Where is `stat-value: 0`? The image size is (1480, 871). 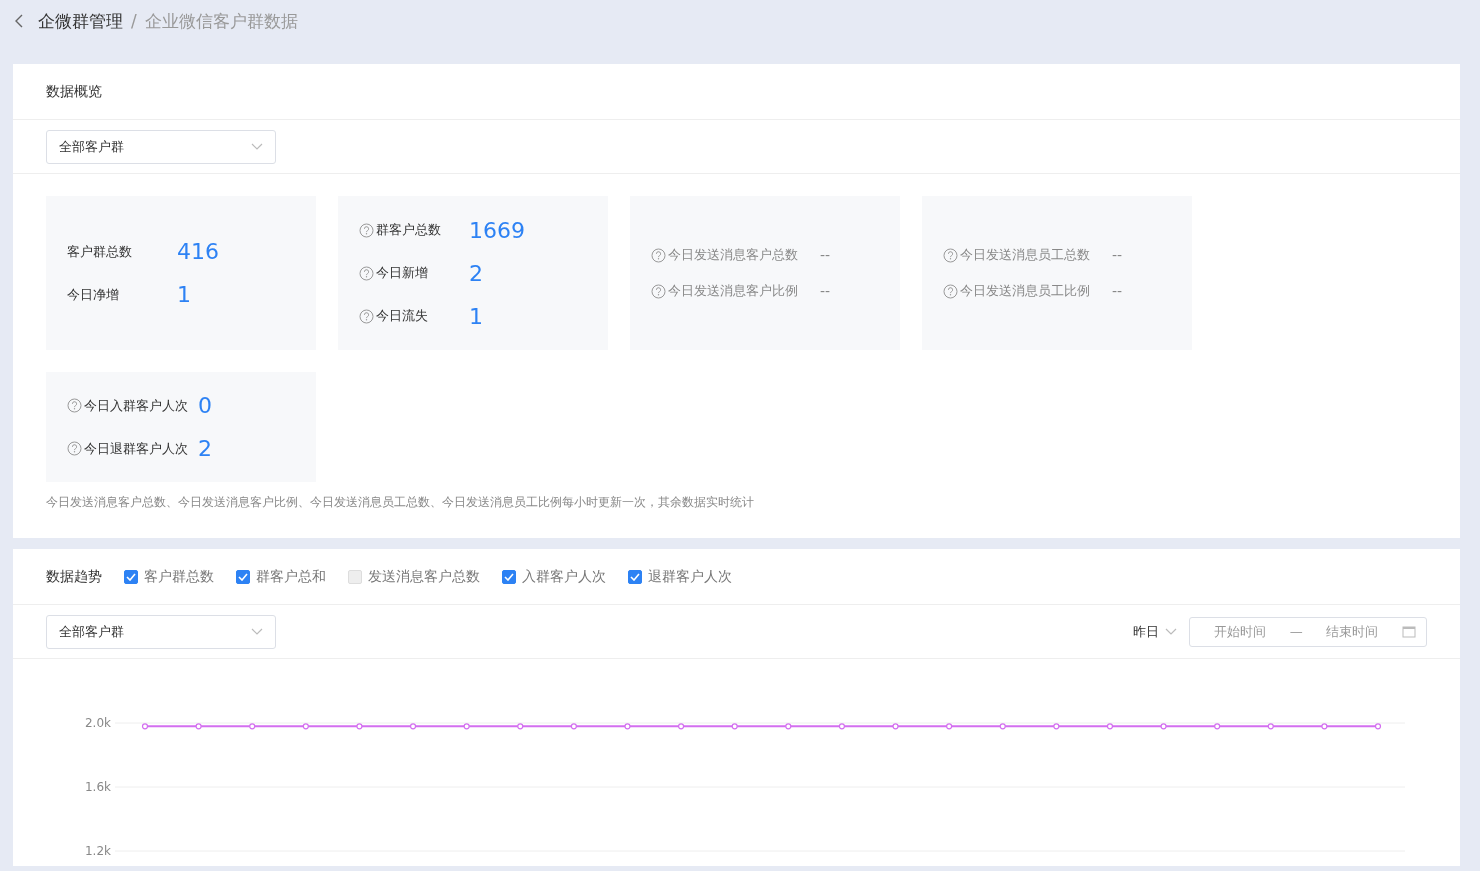 stat-value: 0 is located at coordinates (205, 405).